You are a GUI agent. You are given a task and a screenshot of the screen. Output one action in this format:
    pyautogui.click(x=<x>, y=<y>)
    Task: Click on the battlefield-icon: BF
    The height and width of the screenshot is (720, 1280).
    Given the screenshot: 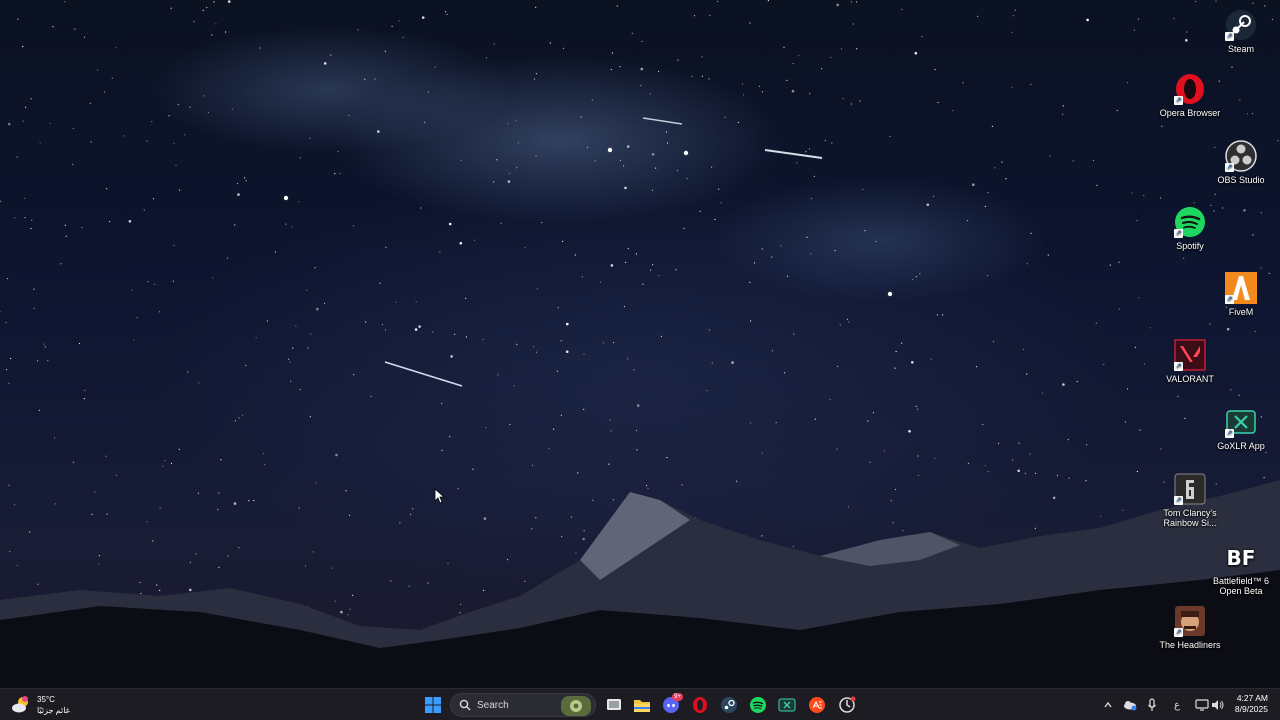 What is the action you would take?
    pyautogui.click(x=1241, y=557)
    